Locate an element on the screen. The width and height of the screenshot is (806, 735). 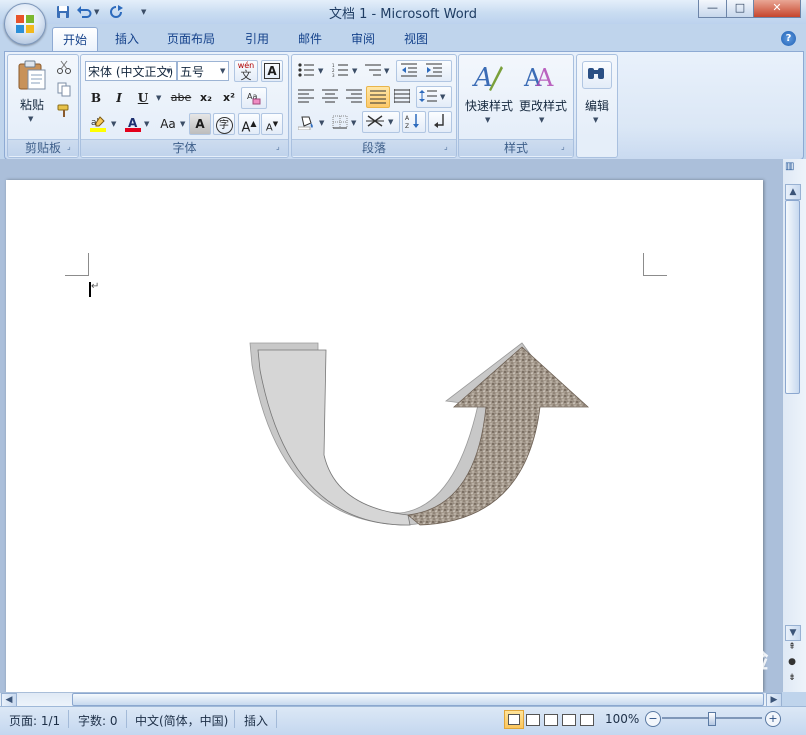
increase-indent-icon is located at coordinates (434, 70).